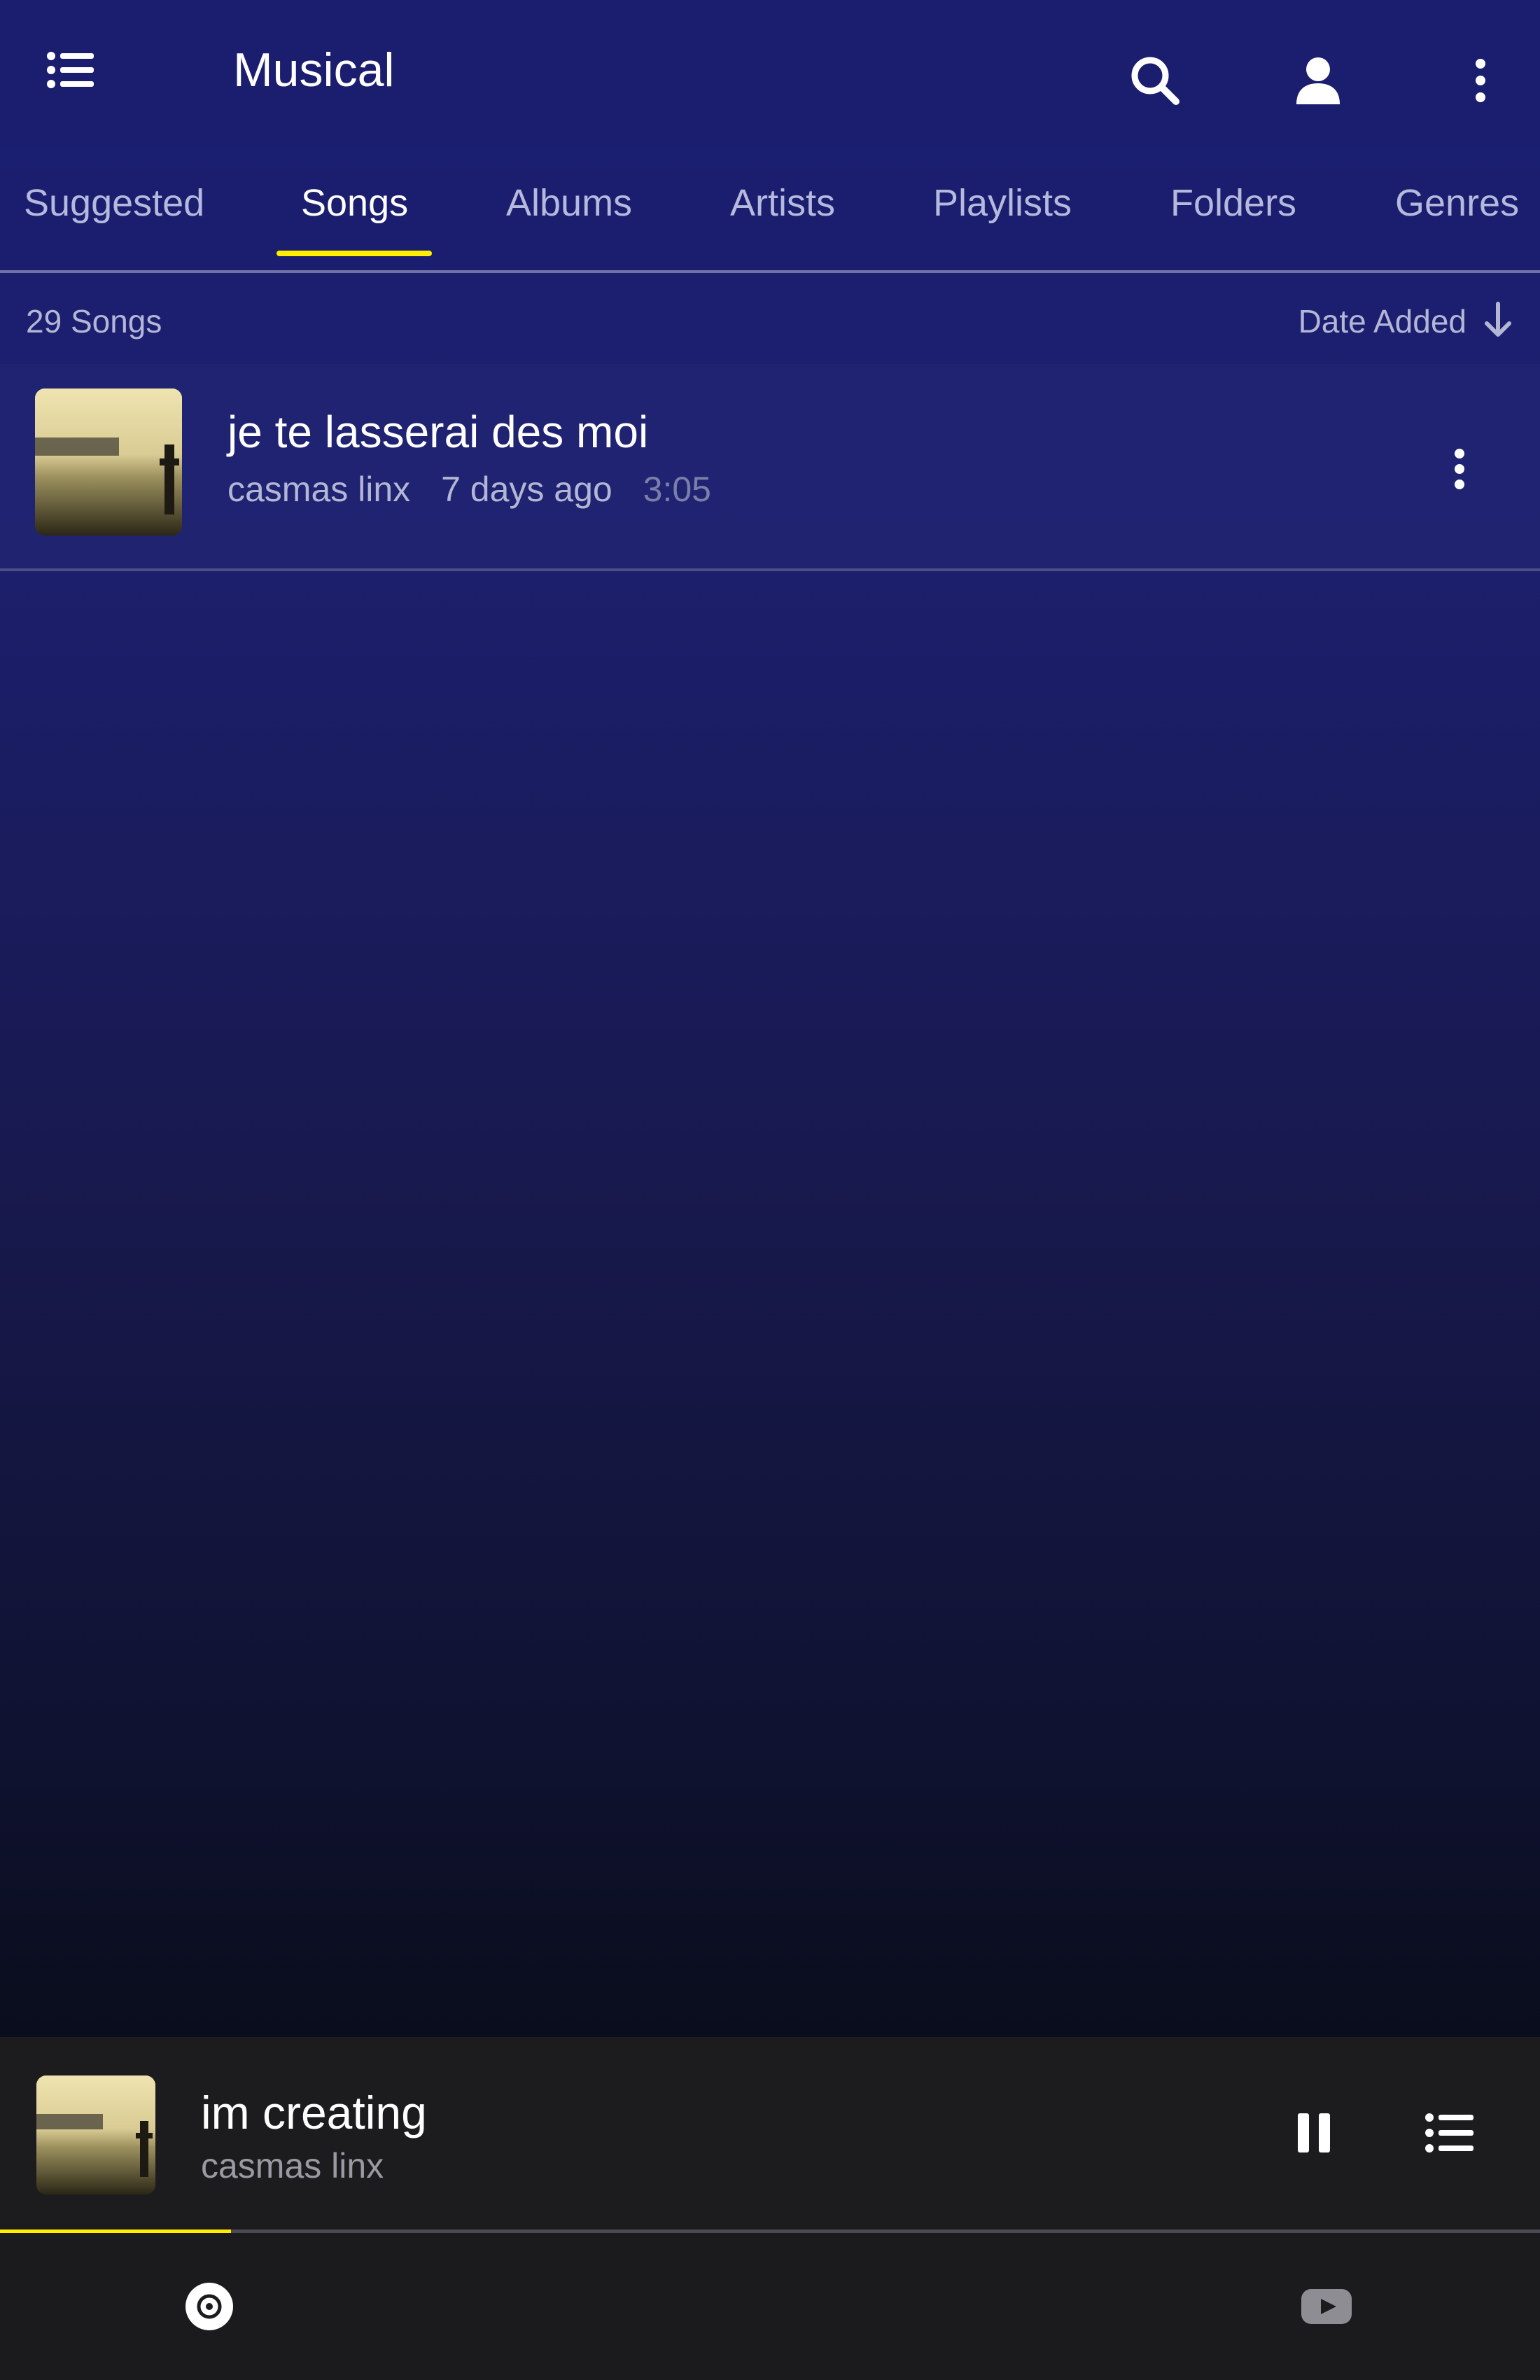 This screenshot has height=2380, width=1540. What do you see at coordinates (209, 2306) in the screenshot?
I see `disc-icon` at bounding box center [209, 2306].